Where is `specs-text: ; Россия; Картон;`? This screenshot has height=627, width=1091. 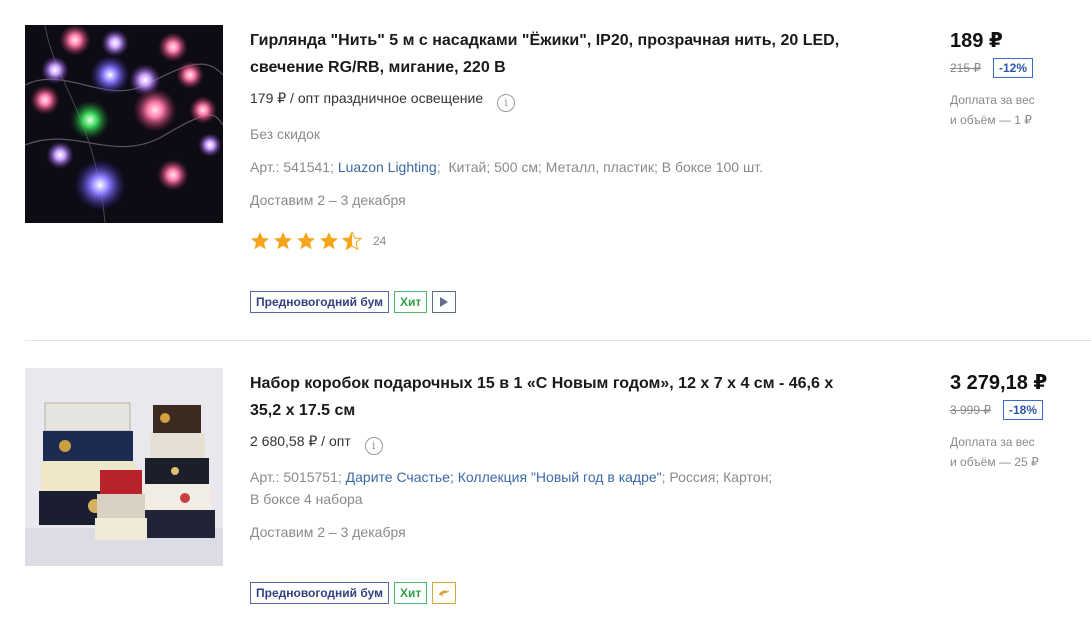
specs-text: ; Россия; Картон; is located at coordinates (717, 477).